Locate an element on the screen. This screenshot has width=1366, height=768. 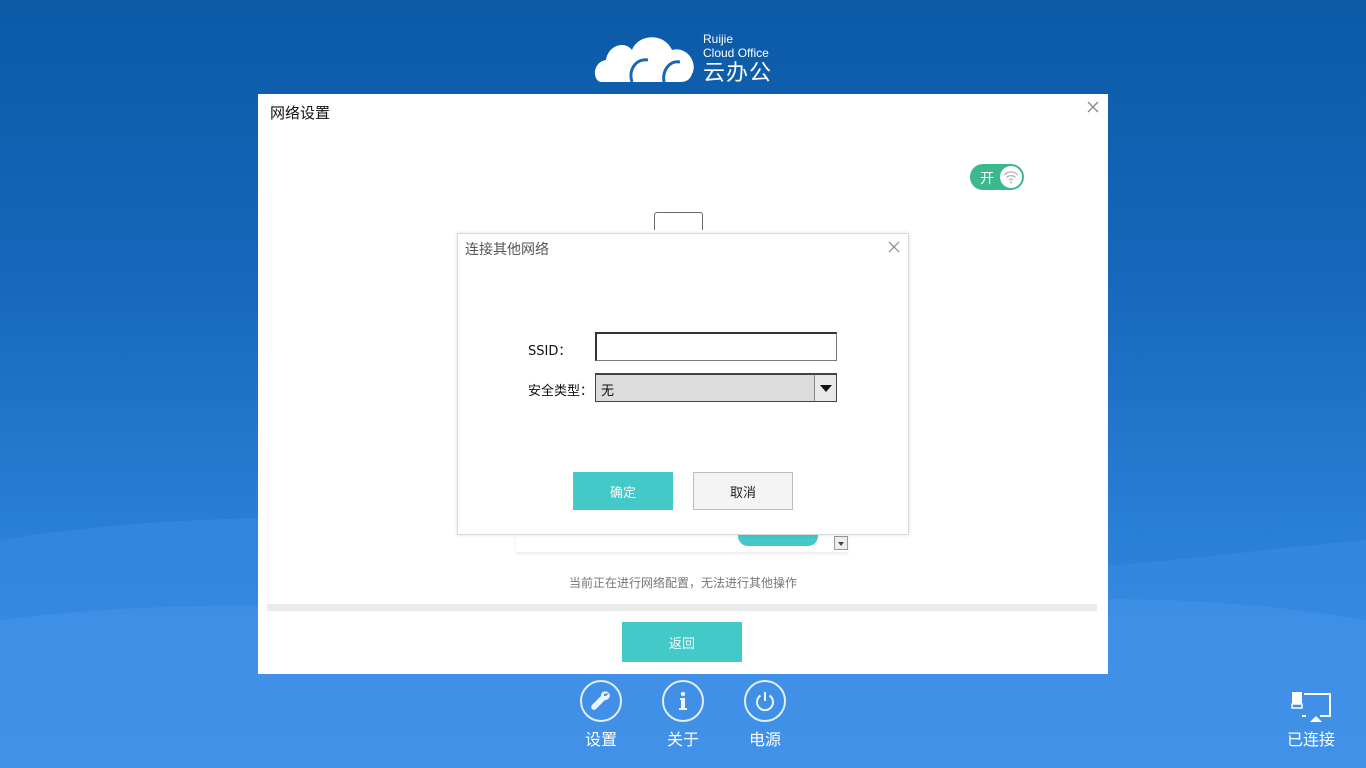
logo-product: Cloud Office is located at coordinates (736, 53).